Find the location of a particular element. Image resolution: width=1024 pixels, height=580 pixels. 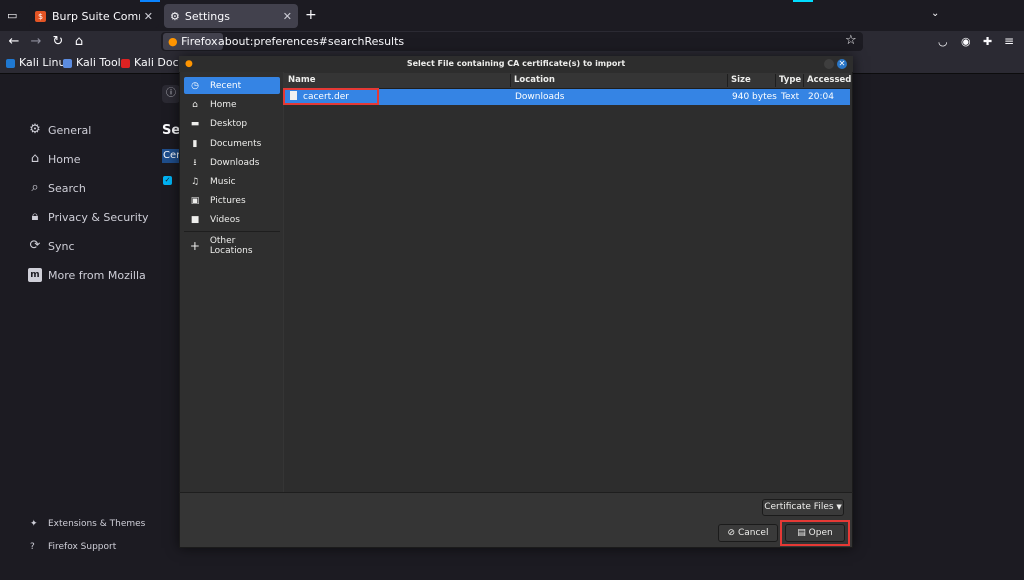

bookmark-kali-docs: Kali Docs is located at coordinates (152, 63).